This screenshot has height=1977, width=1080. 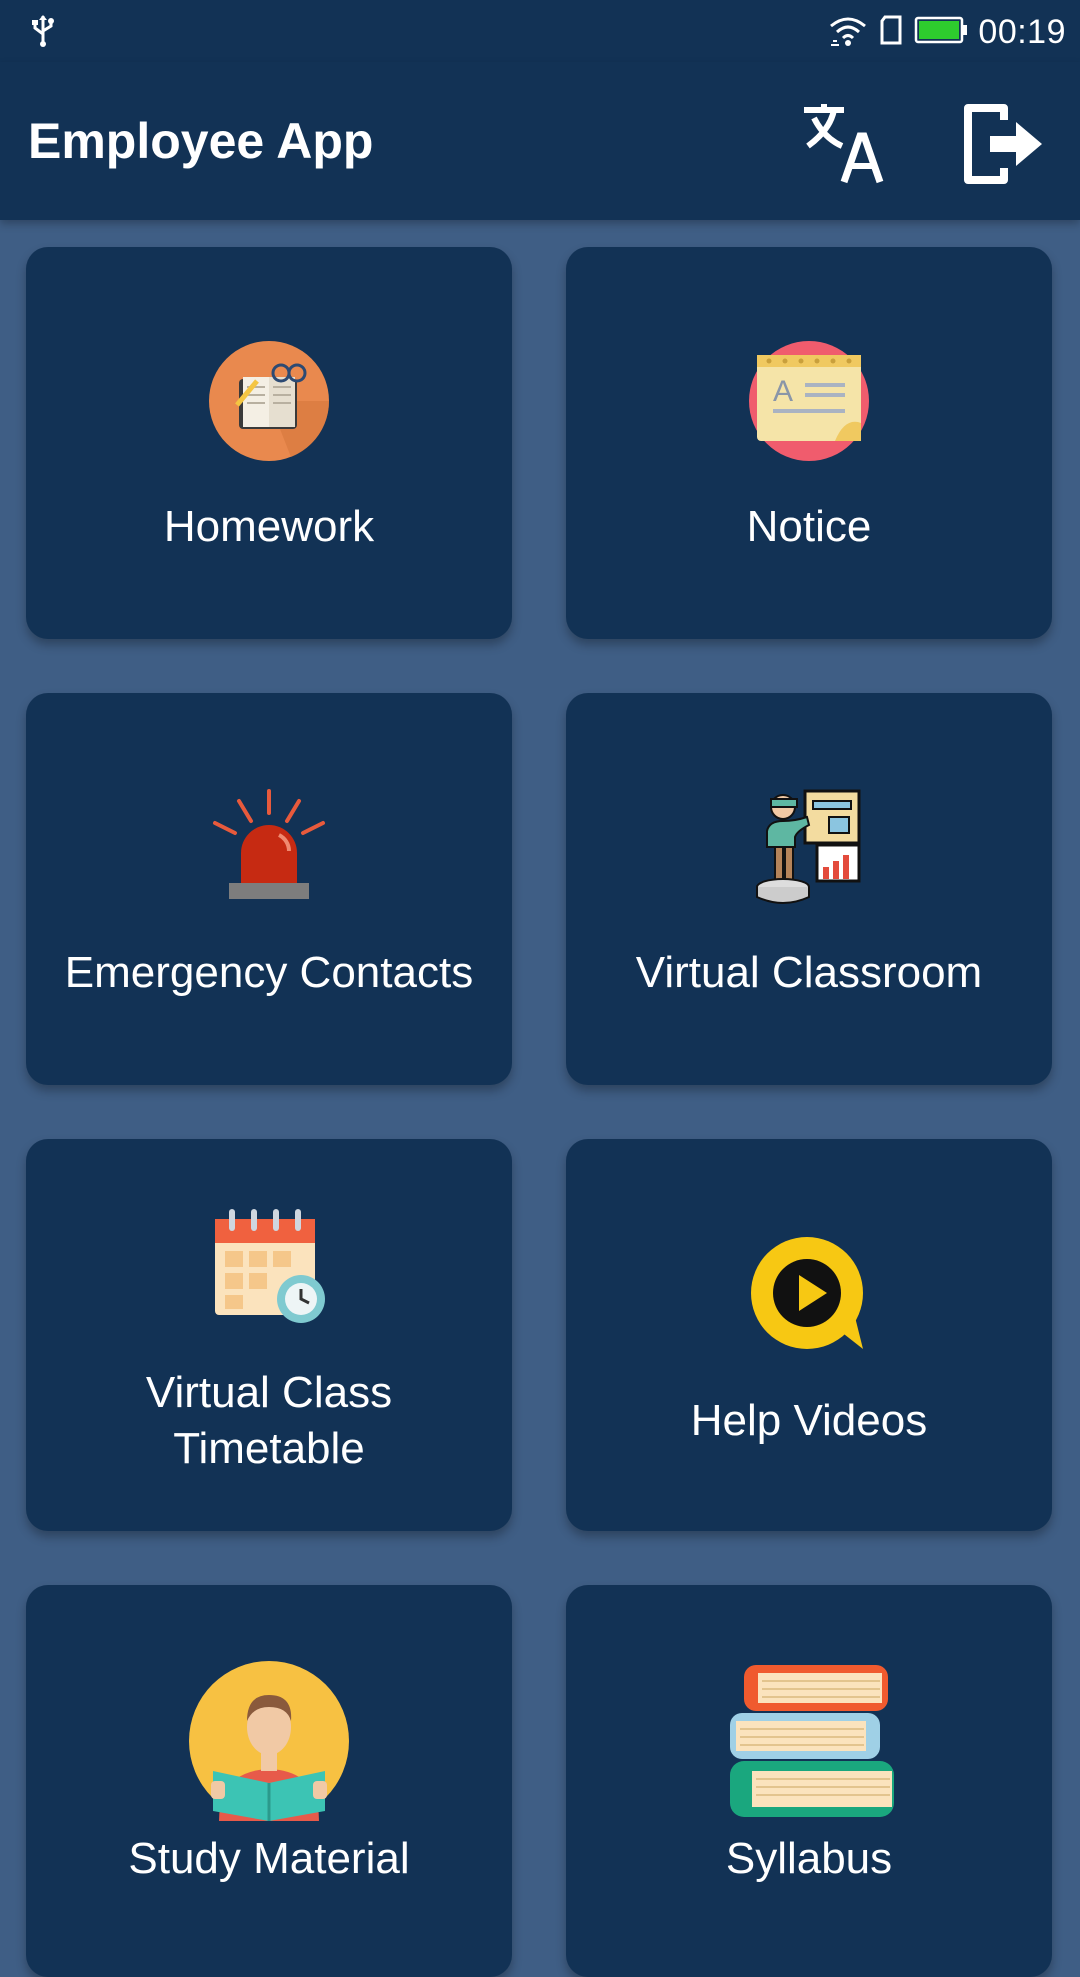 I want to click on translate-icon, so click(x=844, y=144).